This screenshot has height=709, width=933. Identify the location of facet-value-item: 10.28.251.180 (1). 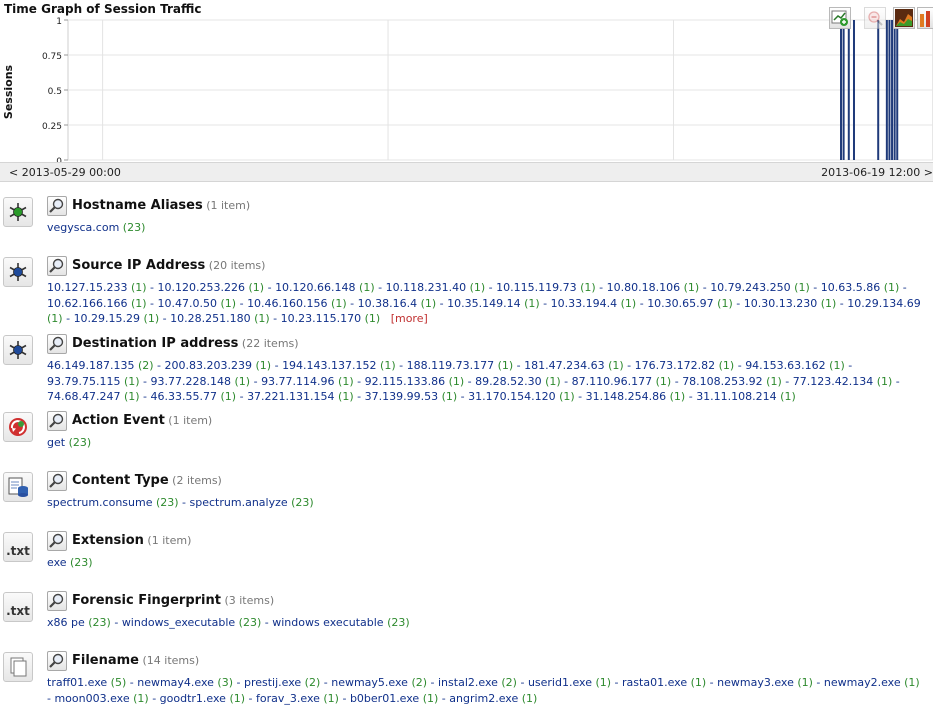
(220, 318).